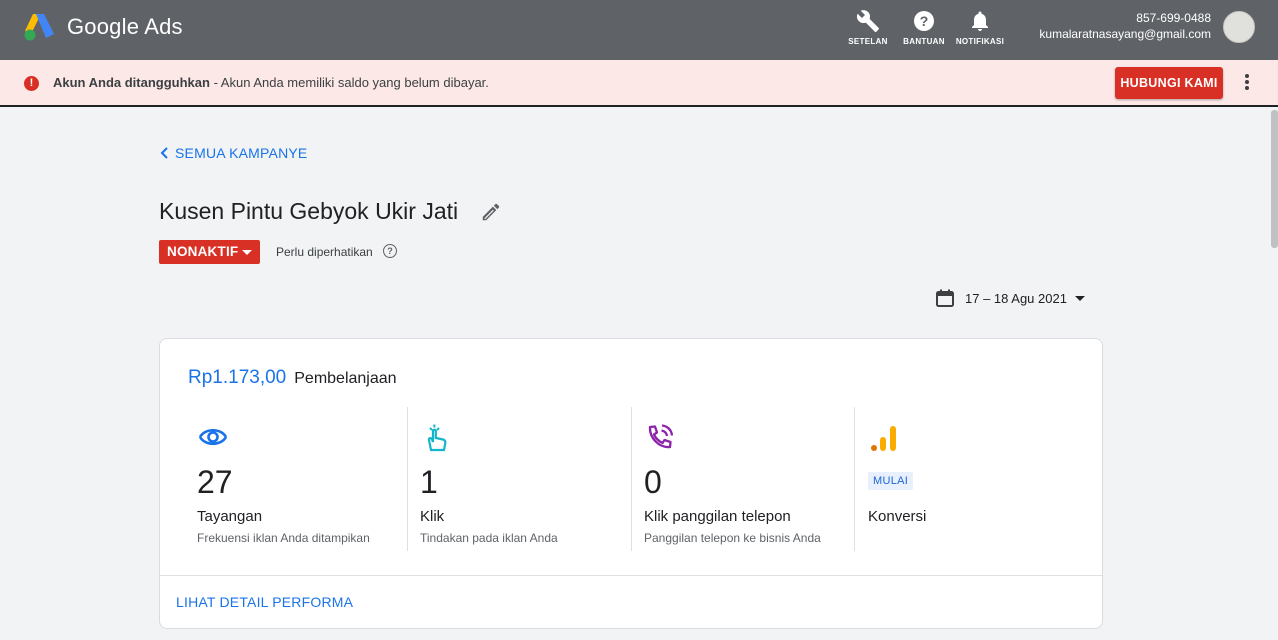 The height and width of the screenshot is (640, 1278). What do you see at coordinates (1016, 298) in the screenshot?
I see `date-range-label: 17 – 18 Agu 2021` at bounding box center [1016, 298].